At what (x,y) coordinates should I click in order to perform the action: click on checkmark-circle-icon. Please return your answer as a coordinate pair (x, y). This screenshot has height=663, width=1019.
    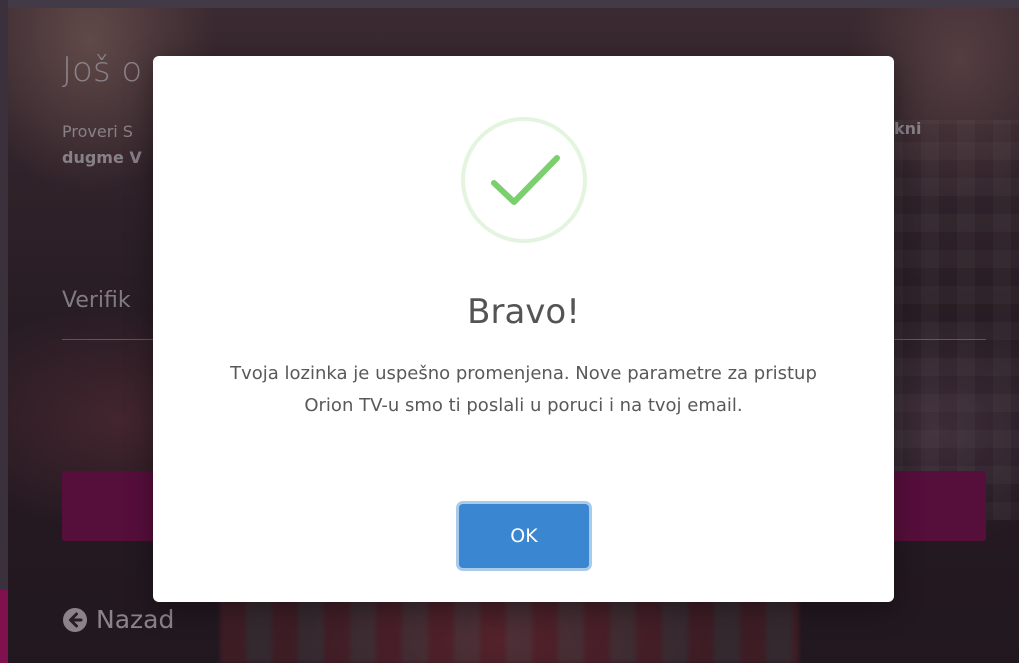
    Looking at the image, I should click on (524, 180).